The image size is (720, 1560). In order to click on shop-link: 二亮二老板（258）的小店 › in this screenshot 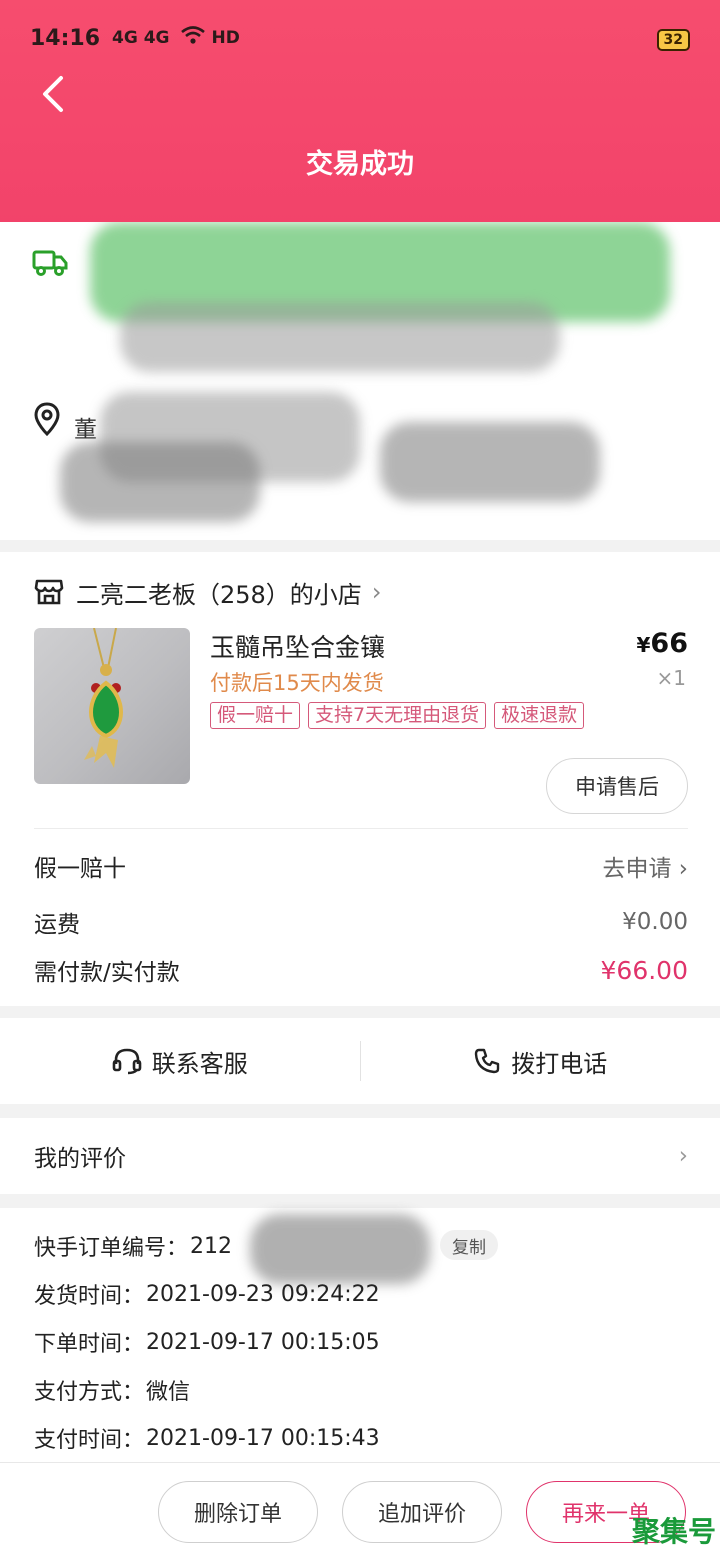, I will do `click(207, 592)`.